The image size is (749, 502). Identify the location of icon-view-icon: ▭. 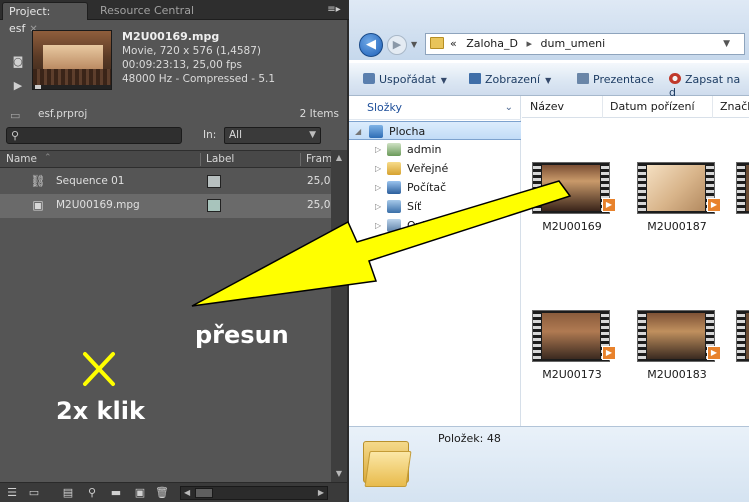
(34, 492).